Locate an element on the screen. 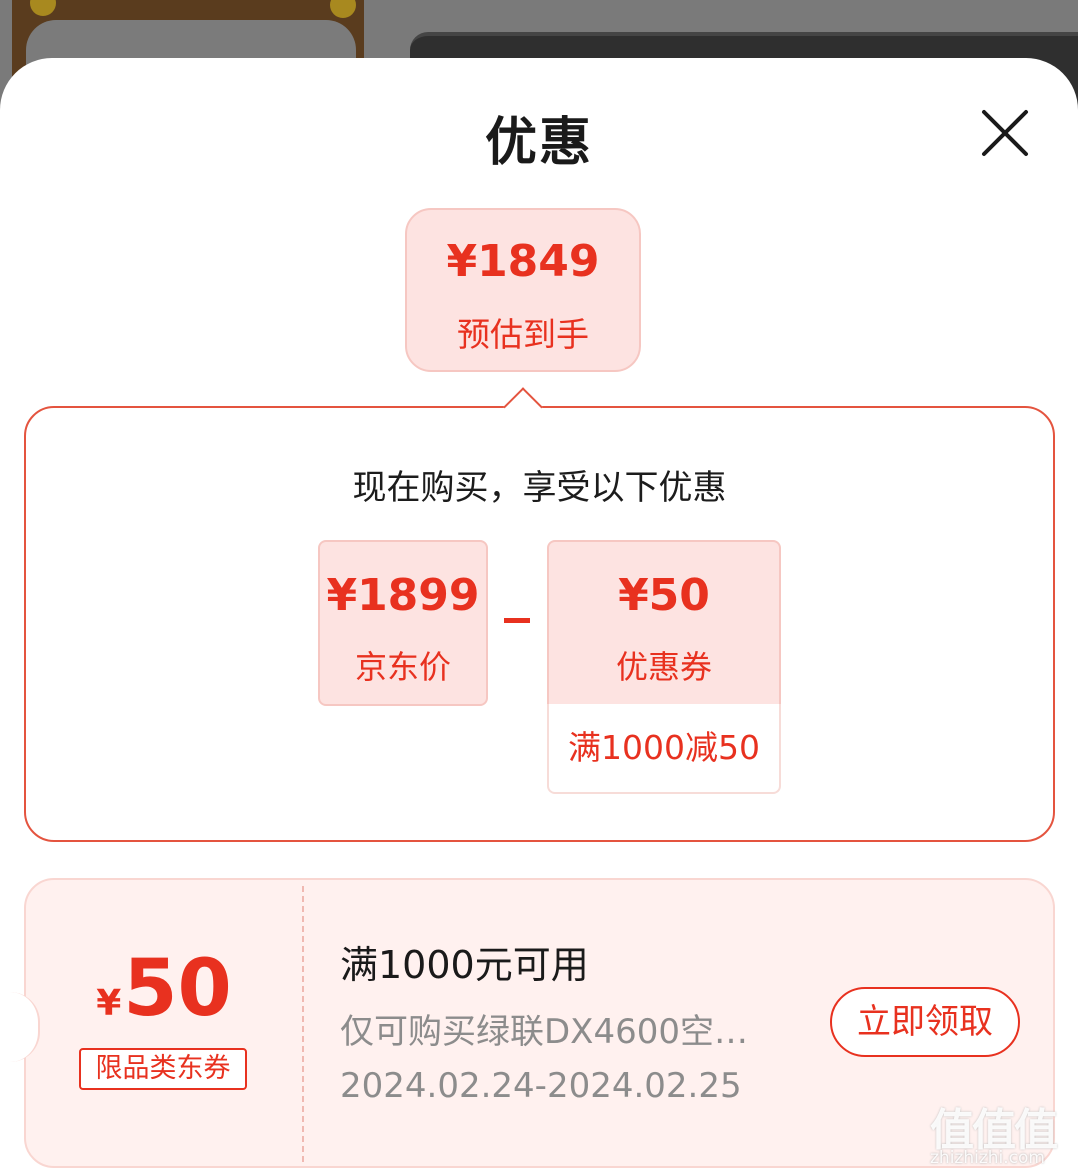 The image size is (1078, 1176). coupon-validity: 2024.02.24-2024.02.25 is located at coordinates (541, 1086).